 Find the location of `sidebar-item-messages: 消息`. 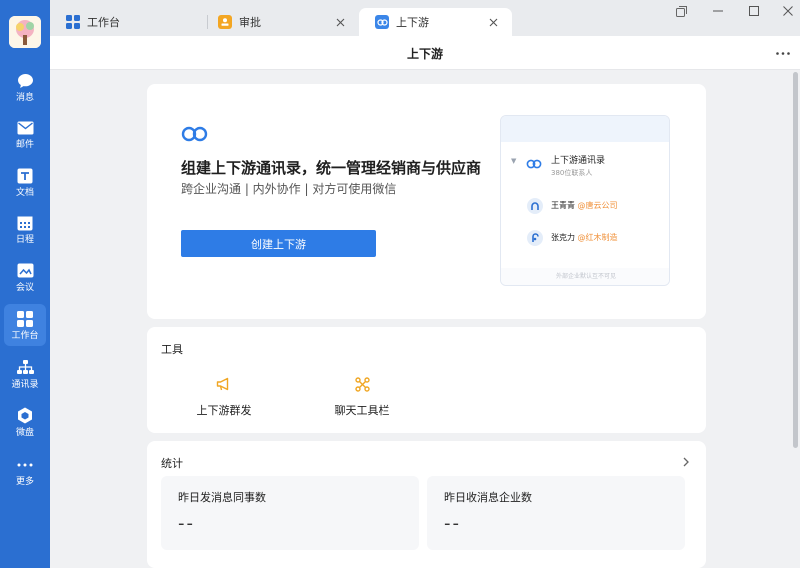

sidebar-item-messages: 消息 is located at coordinates (25, 87).